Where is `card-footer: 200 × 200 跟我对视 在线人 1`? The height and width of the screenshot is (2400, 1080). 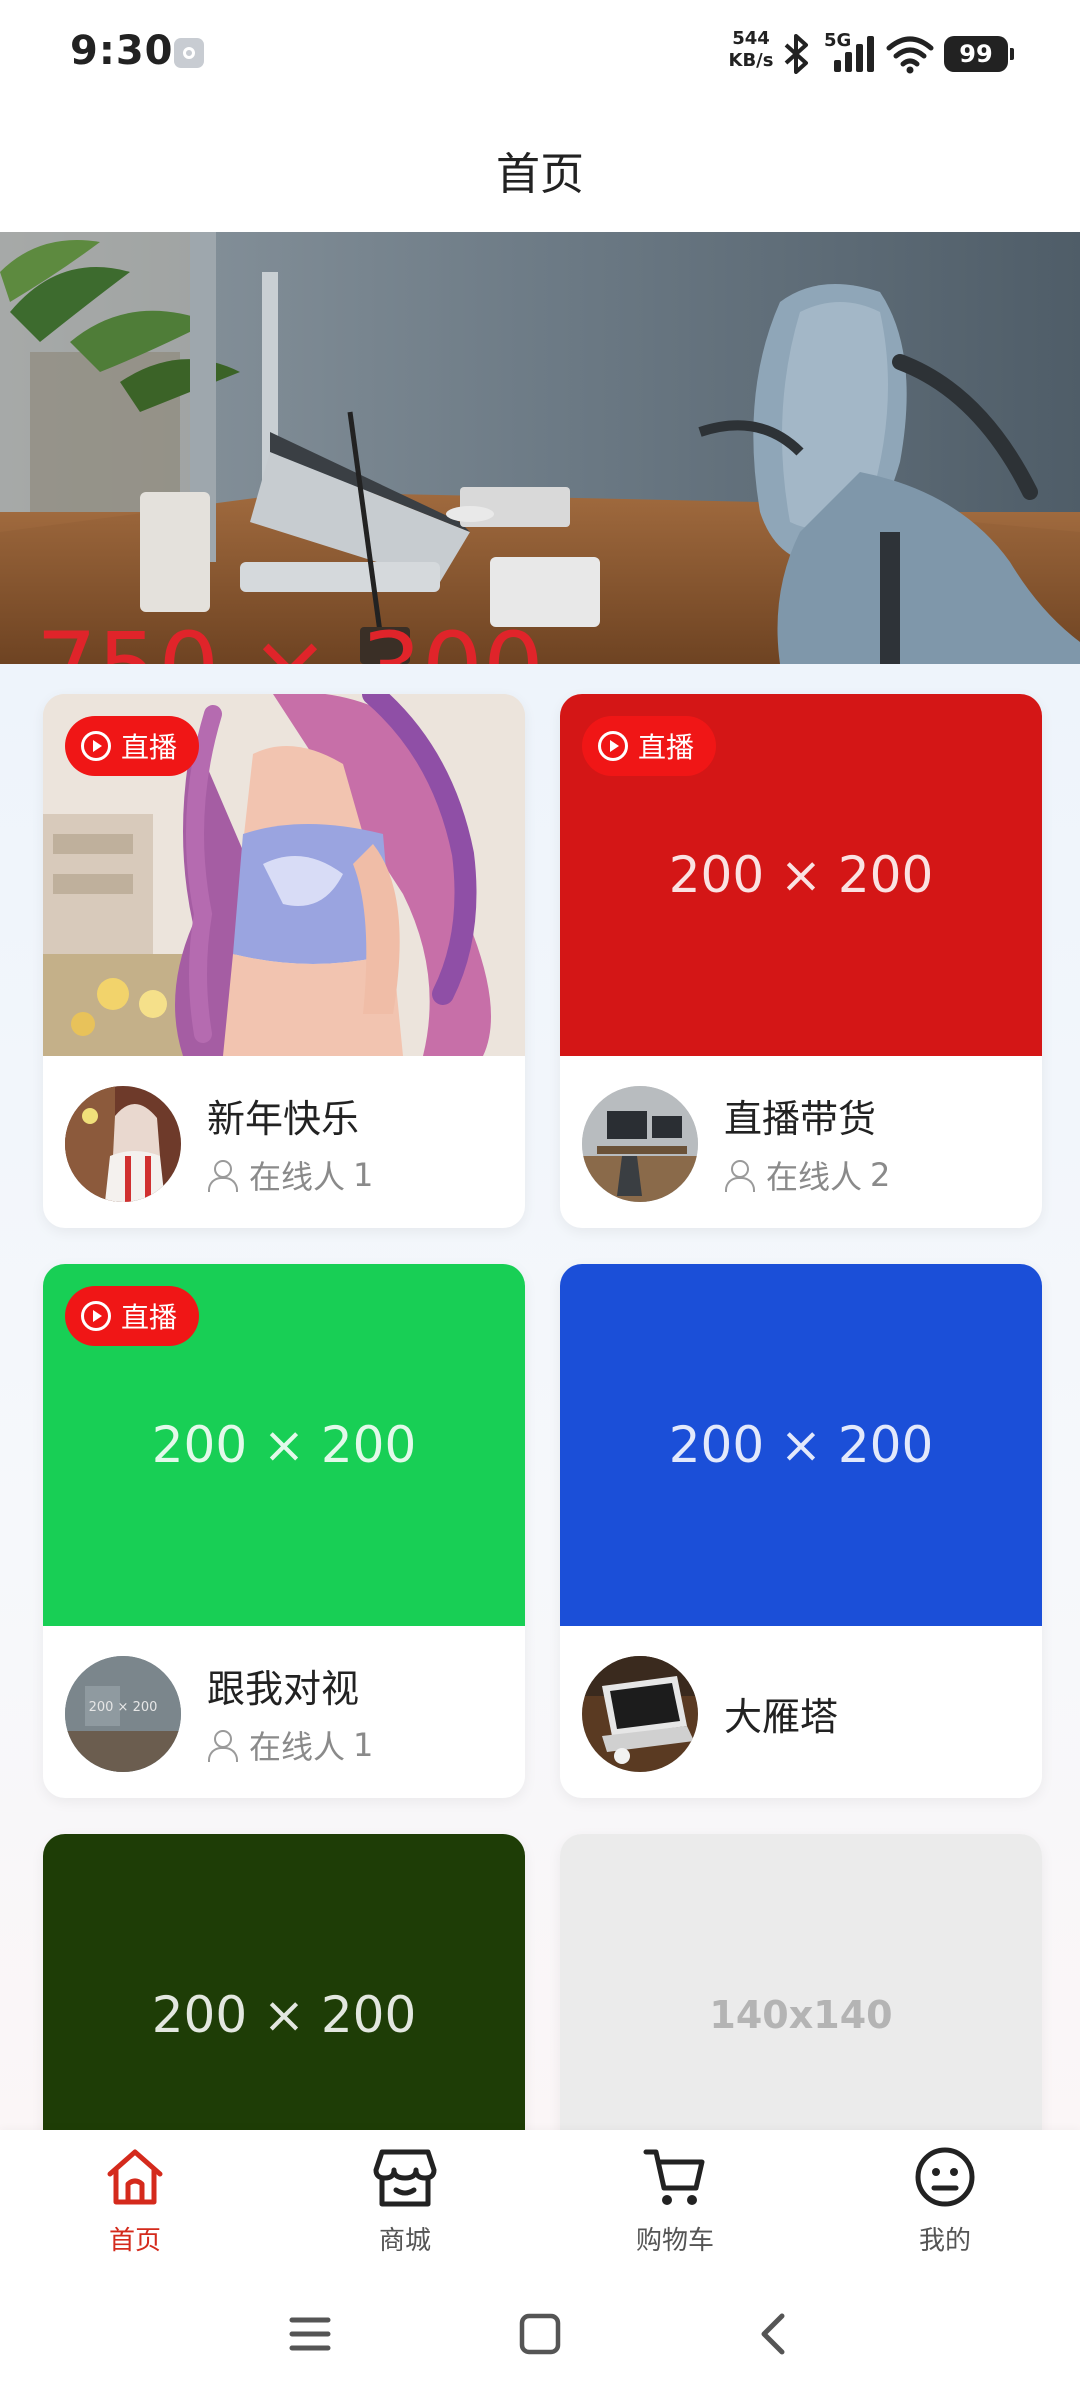 card-footer: 200 × 200 跟我对视 在线人 1 is located at coordinates (284, 1712).